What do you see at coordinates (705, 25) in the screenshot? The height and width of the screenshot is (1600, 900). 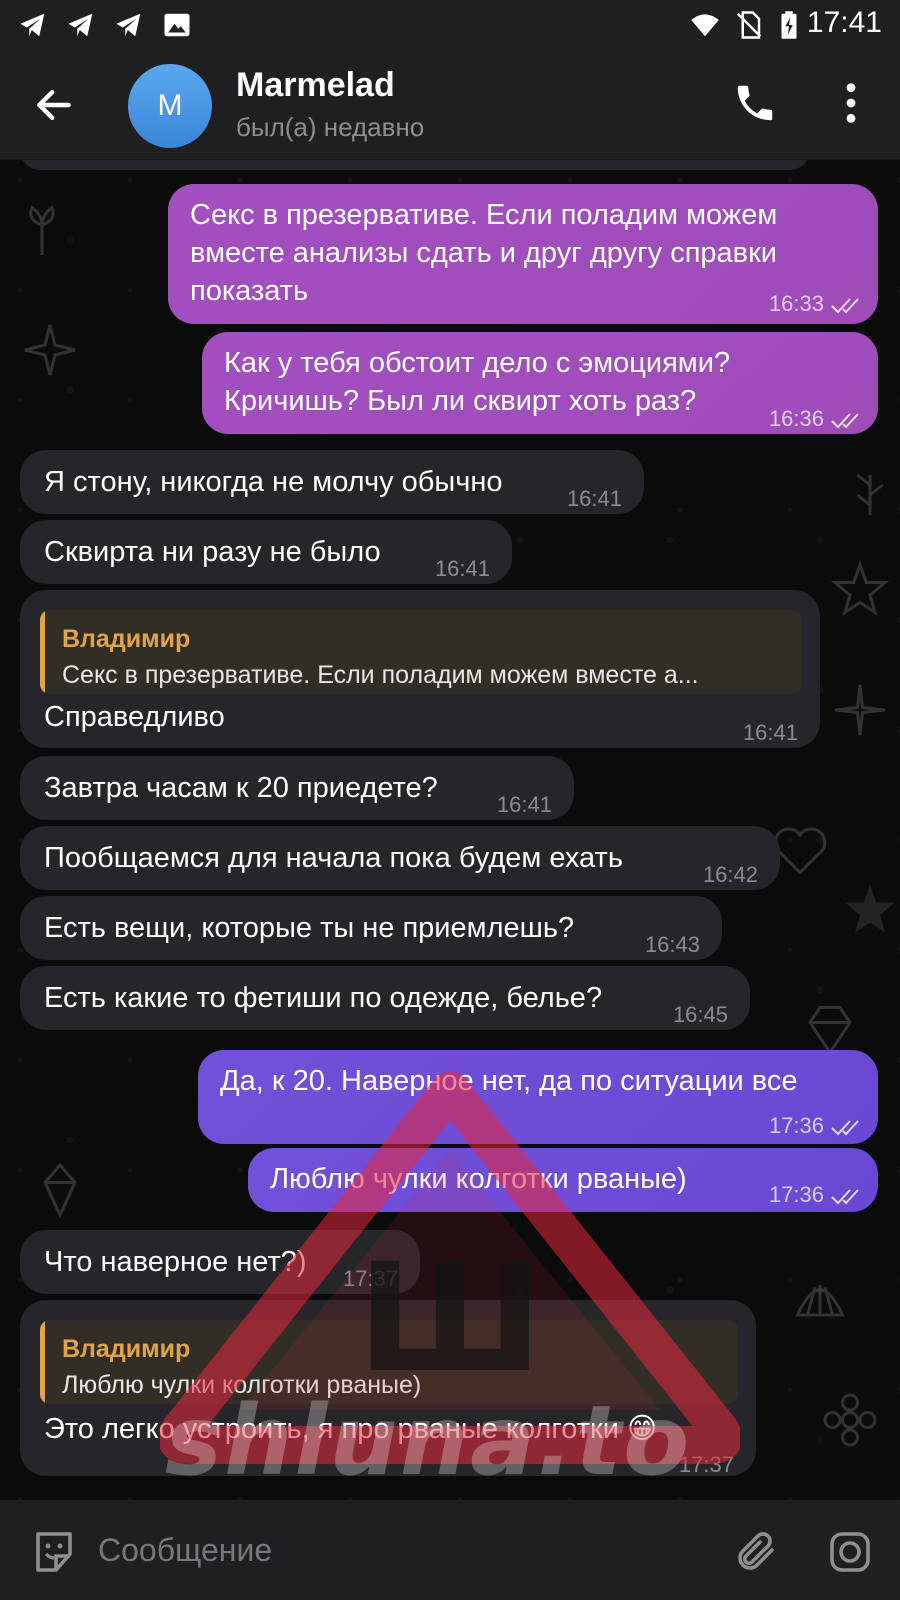 I see `wifi-icon` at bounding box center [705, 25].